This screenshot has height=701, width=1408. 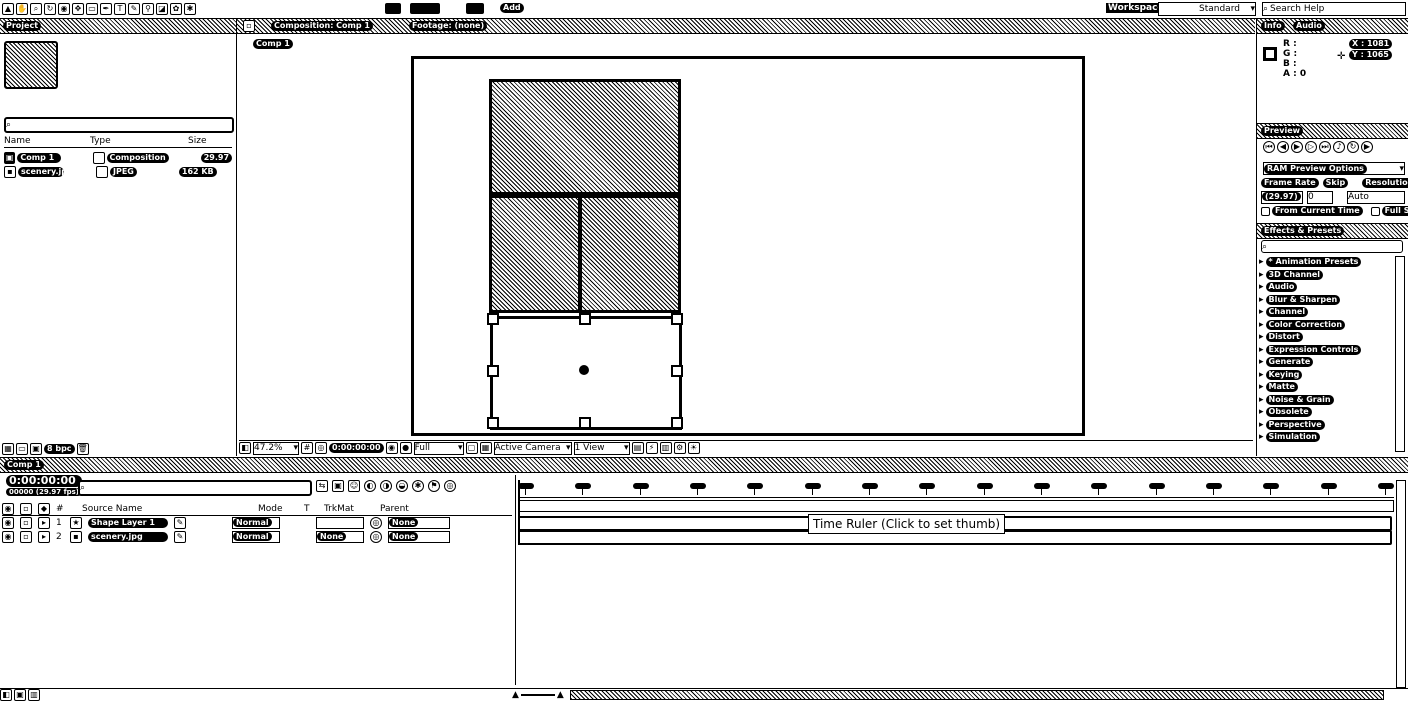 I want to click on solo-icon: ▫, so click(x=26, y=537).